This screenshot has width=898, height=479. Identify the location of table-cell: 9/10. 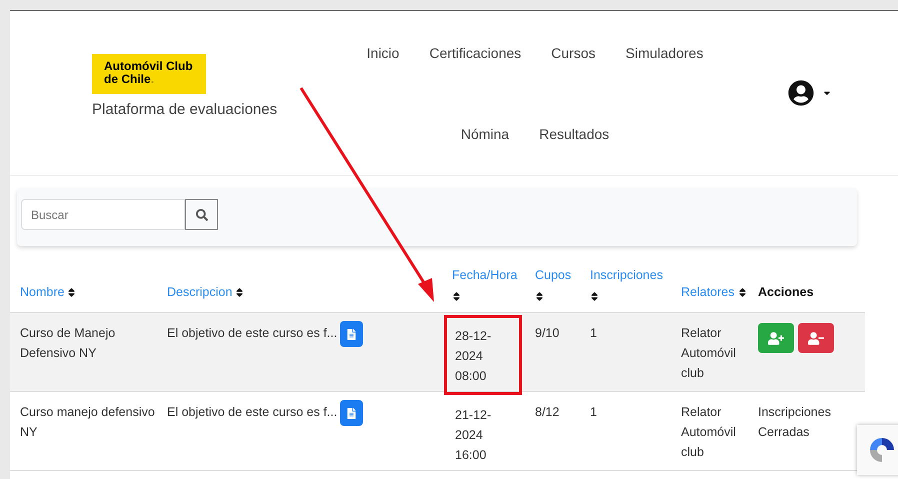
(547, 333).